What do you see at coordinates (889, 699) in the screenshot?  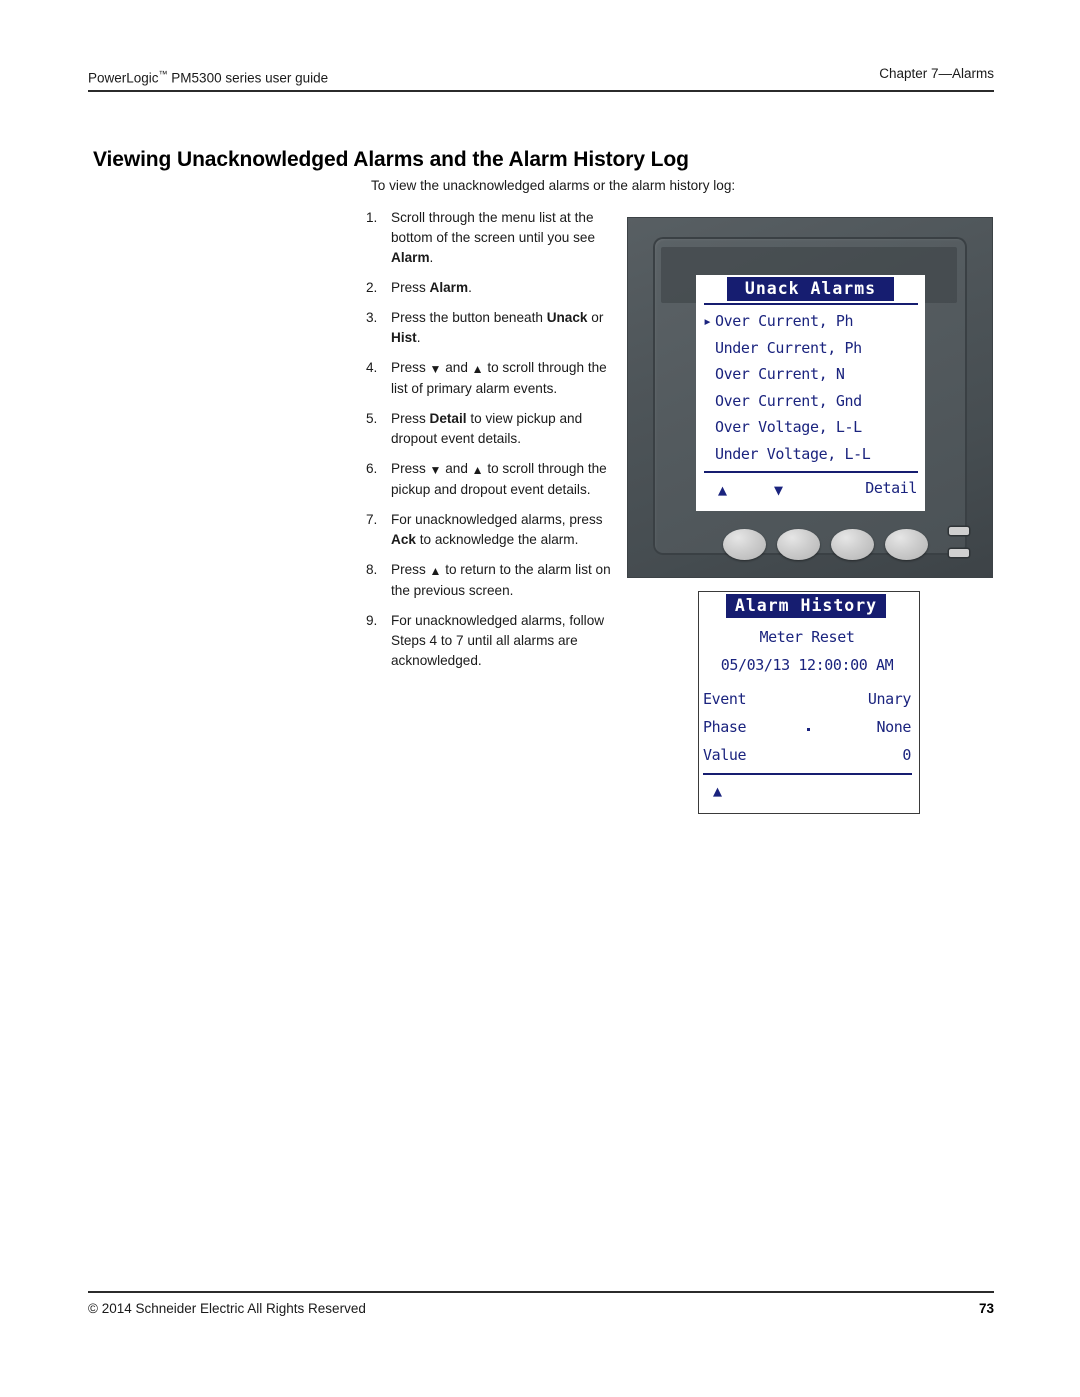 I see `lcd2-row-event-value: Unary` at bounding box center [889, 699].